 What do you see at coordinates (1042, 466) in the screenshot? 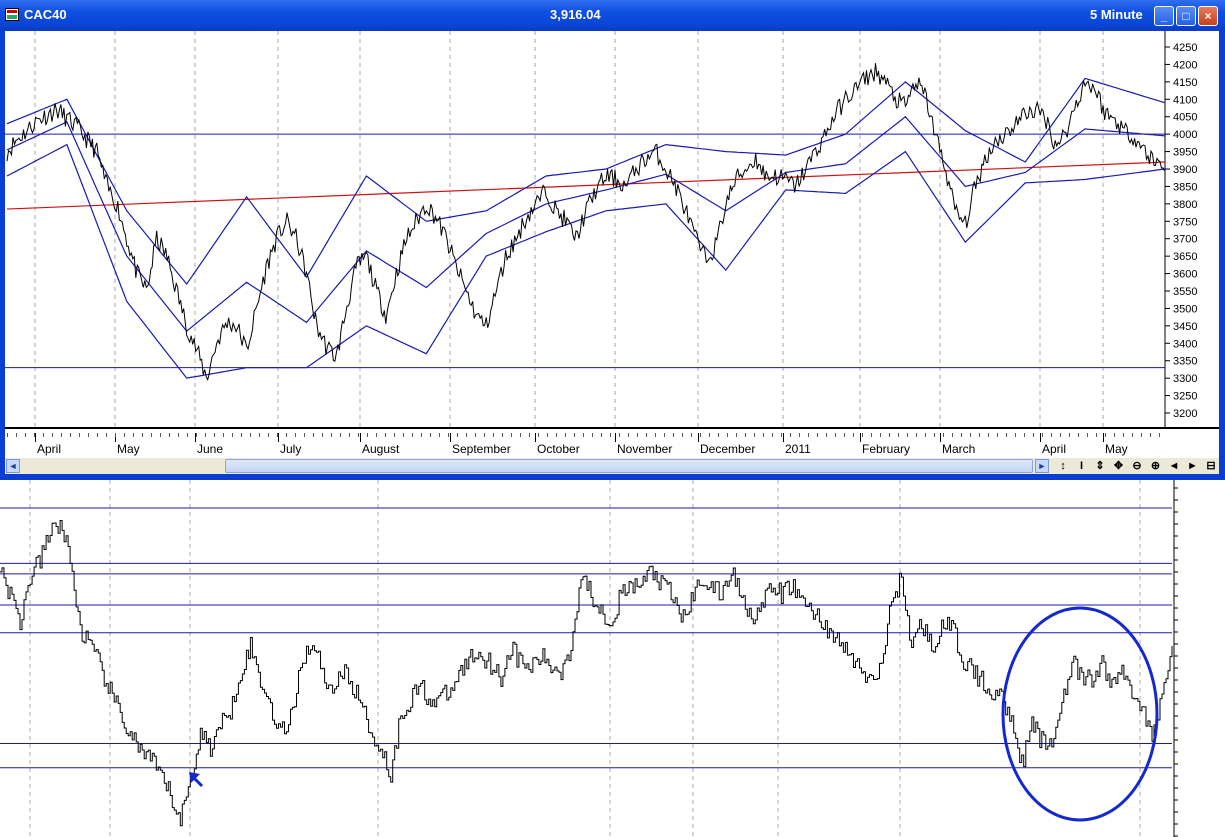
I see `scroll-right-button: ►` at bounding box center [1042, 466].